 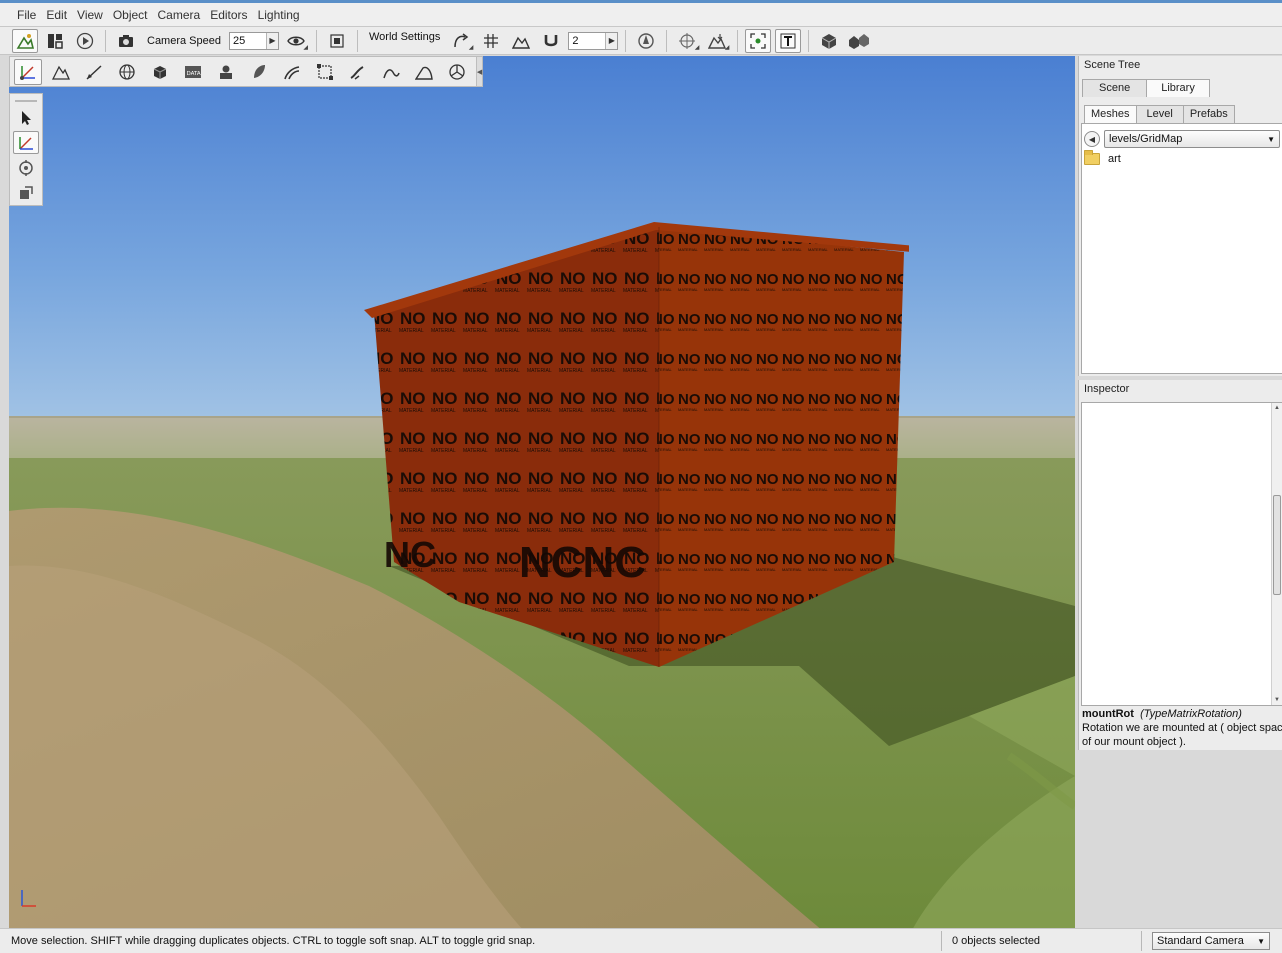 What do you see at coordinates (126, 41) in the screenshot?
I see `camera-button` at bounding box center [126, 41].